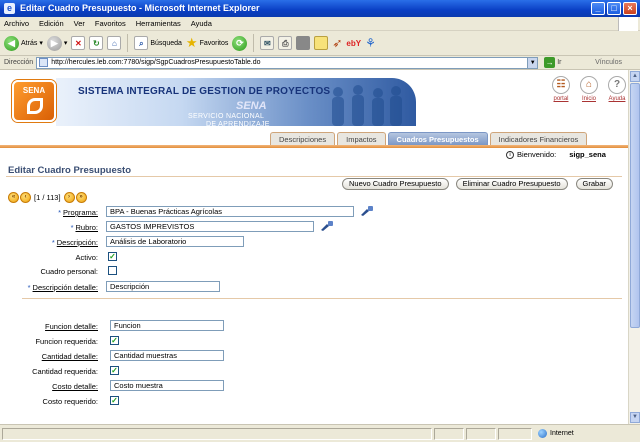 The image size is (640, 442). What do you see at coordinates (367, 211) in the screenshot?
I see `programa-lookup-icon` at bounding box center [367, 211].